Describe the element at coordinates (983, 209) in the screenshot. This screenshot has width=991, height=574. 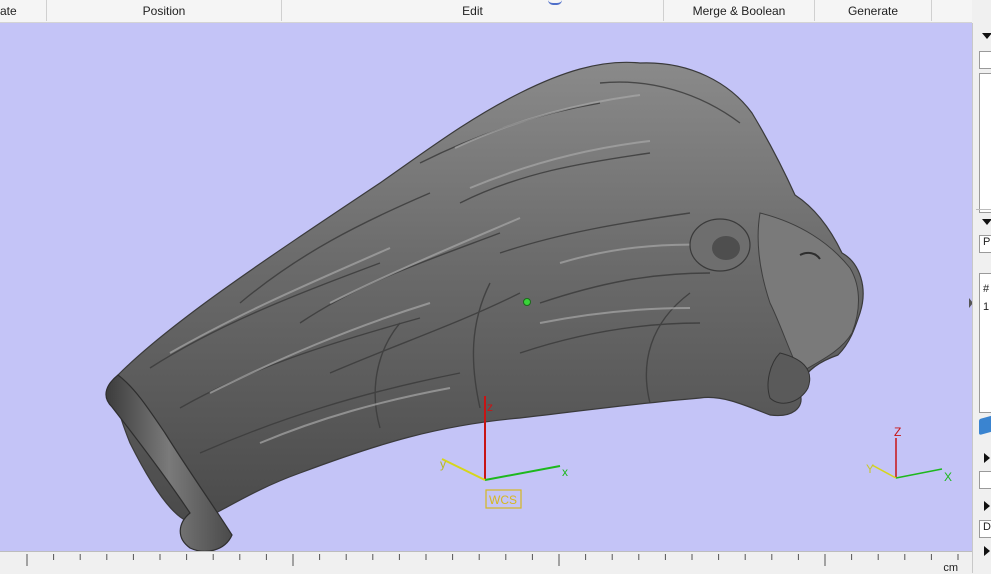
I see `side-divider` at that location.